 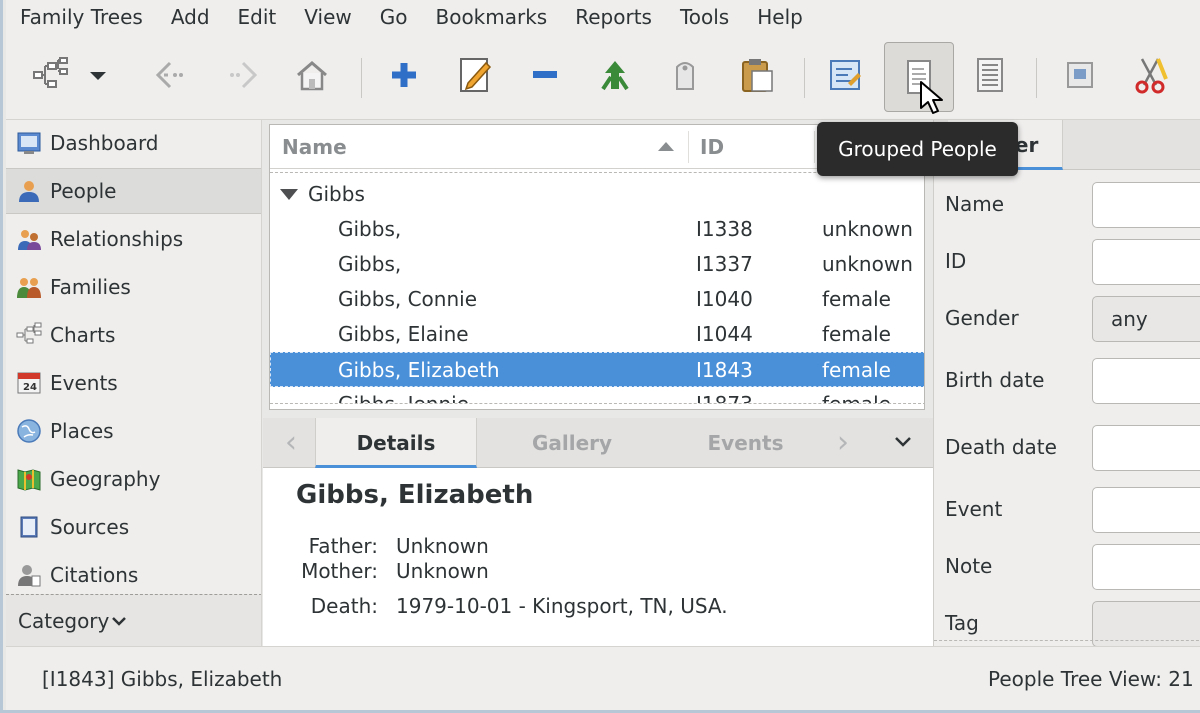 I want to click on pedigree-tree-icon, so click(x=50, y=72).